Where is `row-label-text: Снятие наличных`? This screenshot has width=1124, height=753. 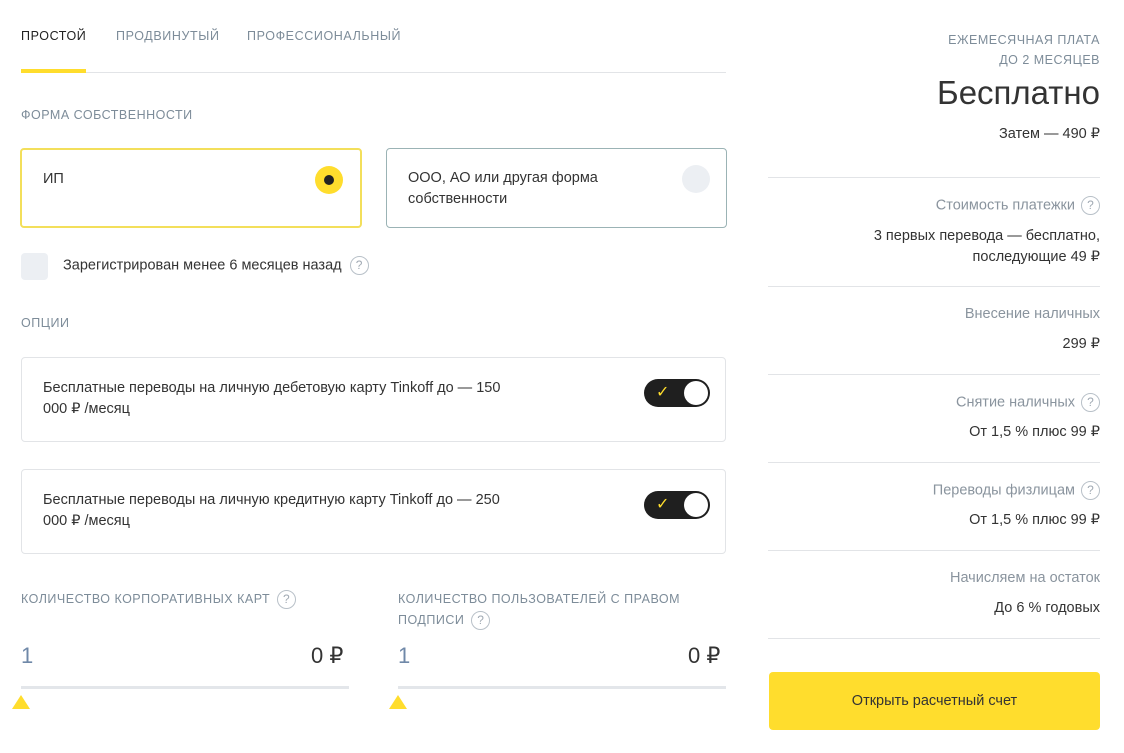 row-label-text: Снятие наличных is located at coordinates (1015, 402).